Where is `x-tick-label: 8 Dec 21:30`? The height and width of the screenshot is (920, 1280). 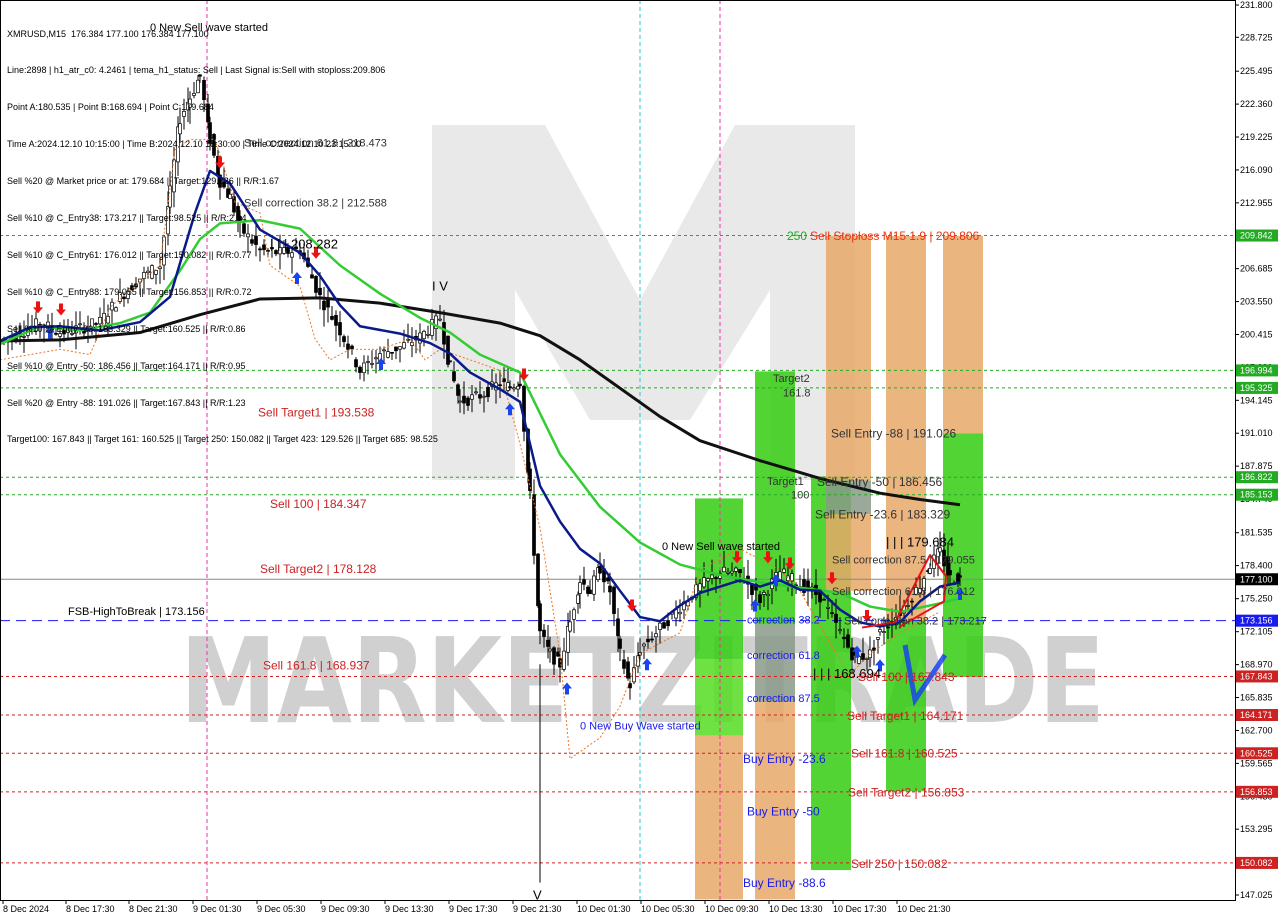
x-tick-label: 8 Dec 21:30 is located at coordinates (153, 909).